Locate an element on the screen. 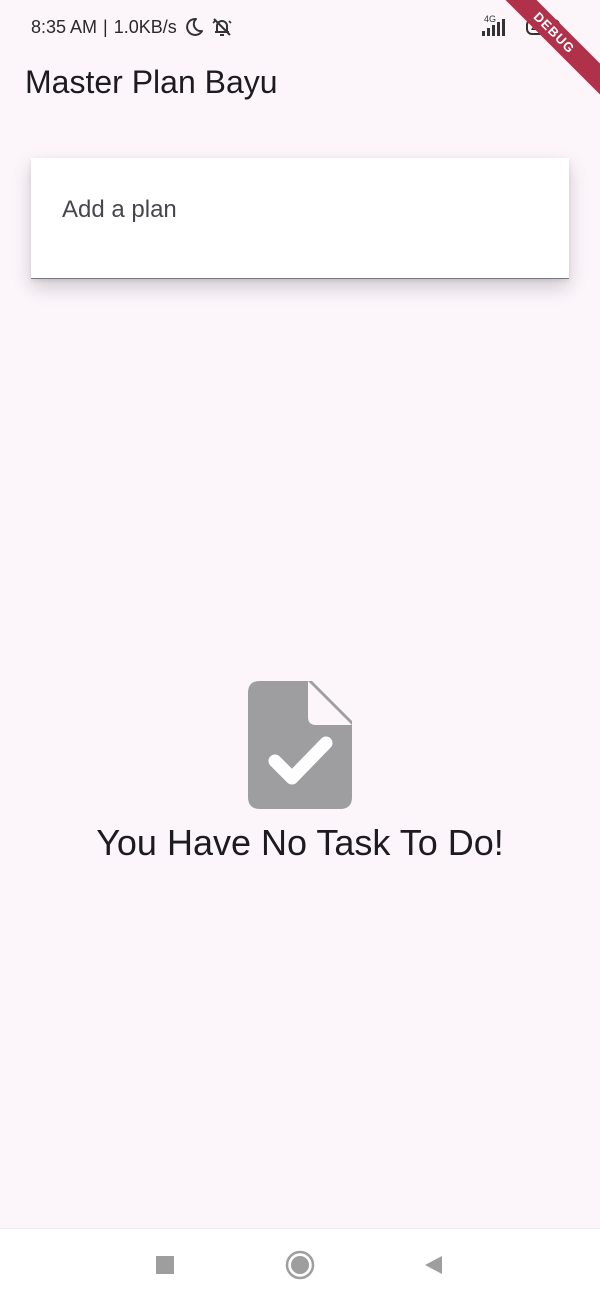 Image resolution: width=600 pixels, height=1301 pixels. page-title: Master Plan Bayu is located at coordinates (151, 82).